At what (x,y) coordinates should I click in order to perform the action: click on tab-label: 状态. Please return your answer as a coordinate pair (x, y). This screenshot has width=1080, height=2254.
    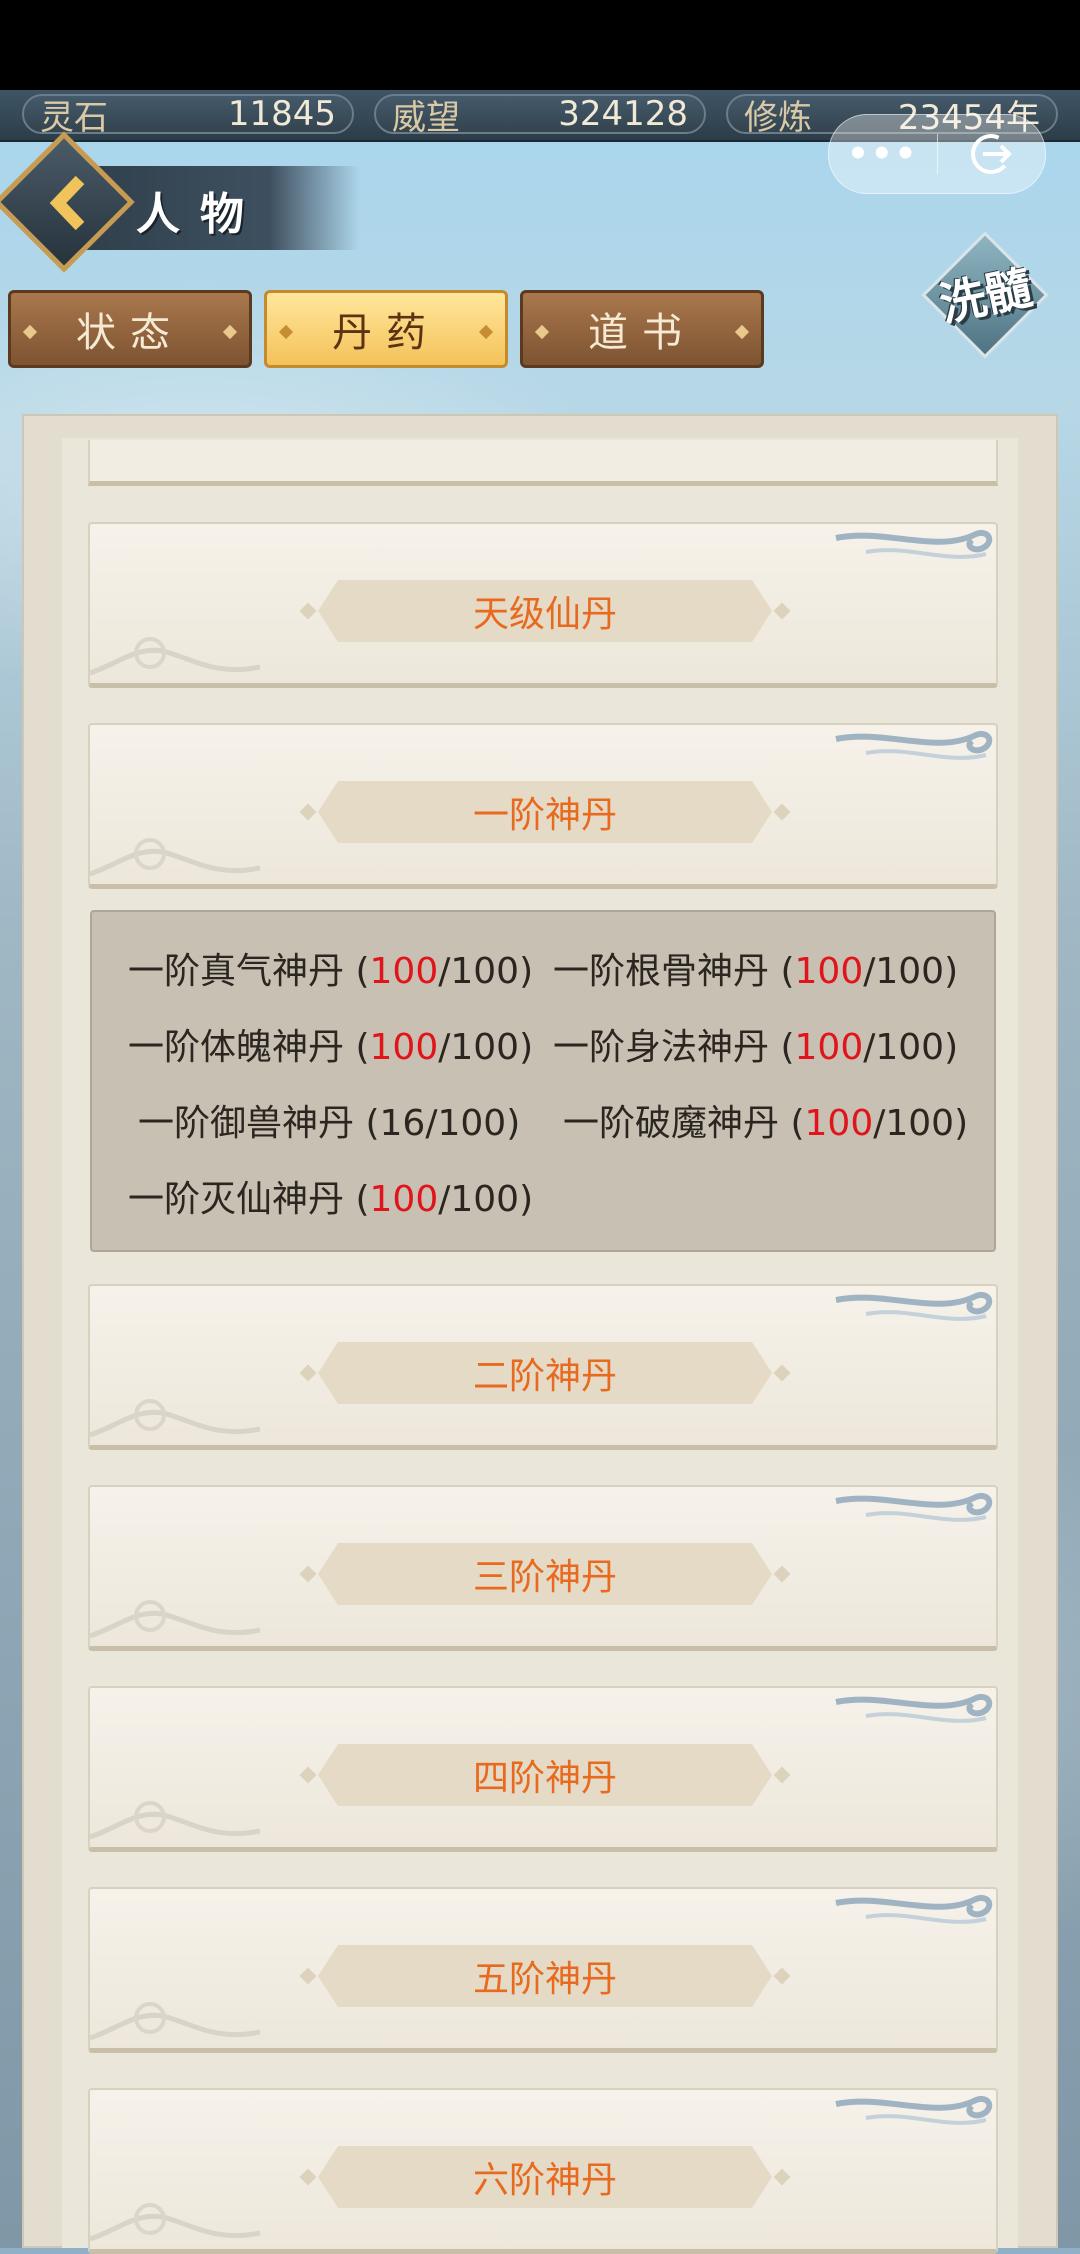
    Looking at the image, I should click on (130, 333).